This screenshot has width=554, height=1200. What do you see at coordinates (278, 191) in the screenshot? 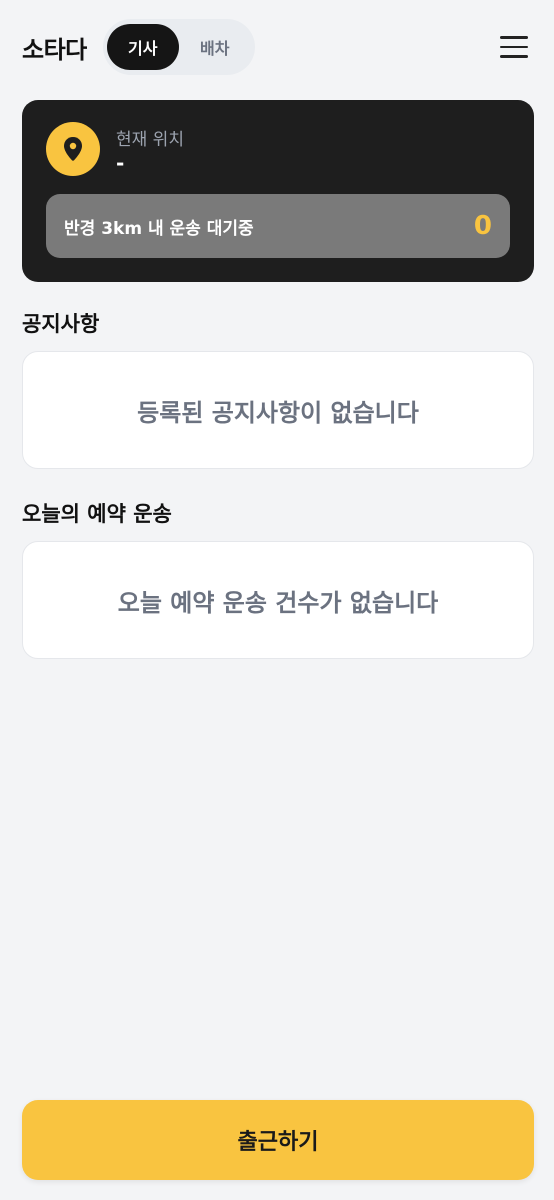
I see `current-location-card: 현재 위치 - 반경 3km 내 운송 대기중 0` at bounding box center [278, 191].